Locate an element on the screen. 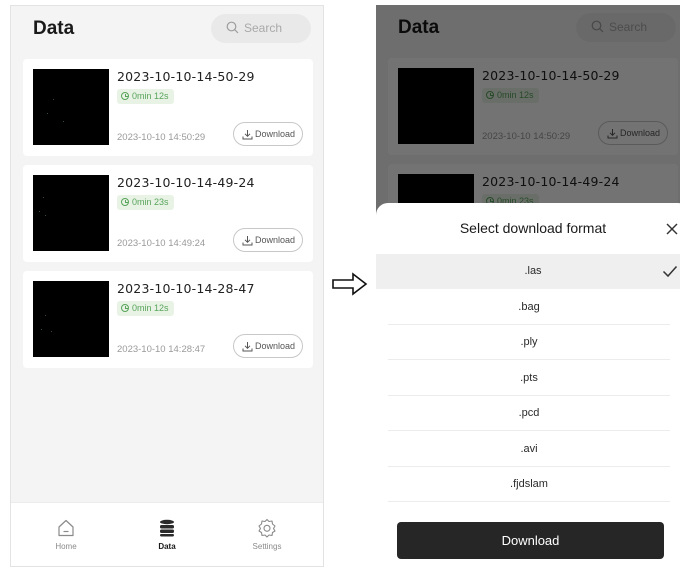 This screenshot has width=680, height=572. close-icon is located at coordinates (672, 229).